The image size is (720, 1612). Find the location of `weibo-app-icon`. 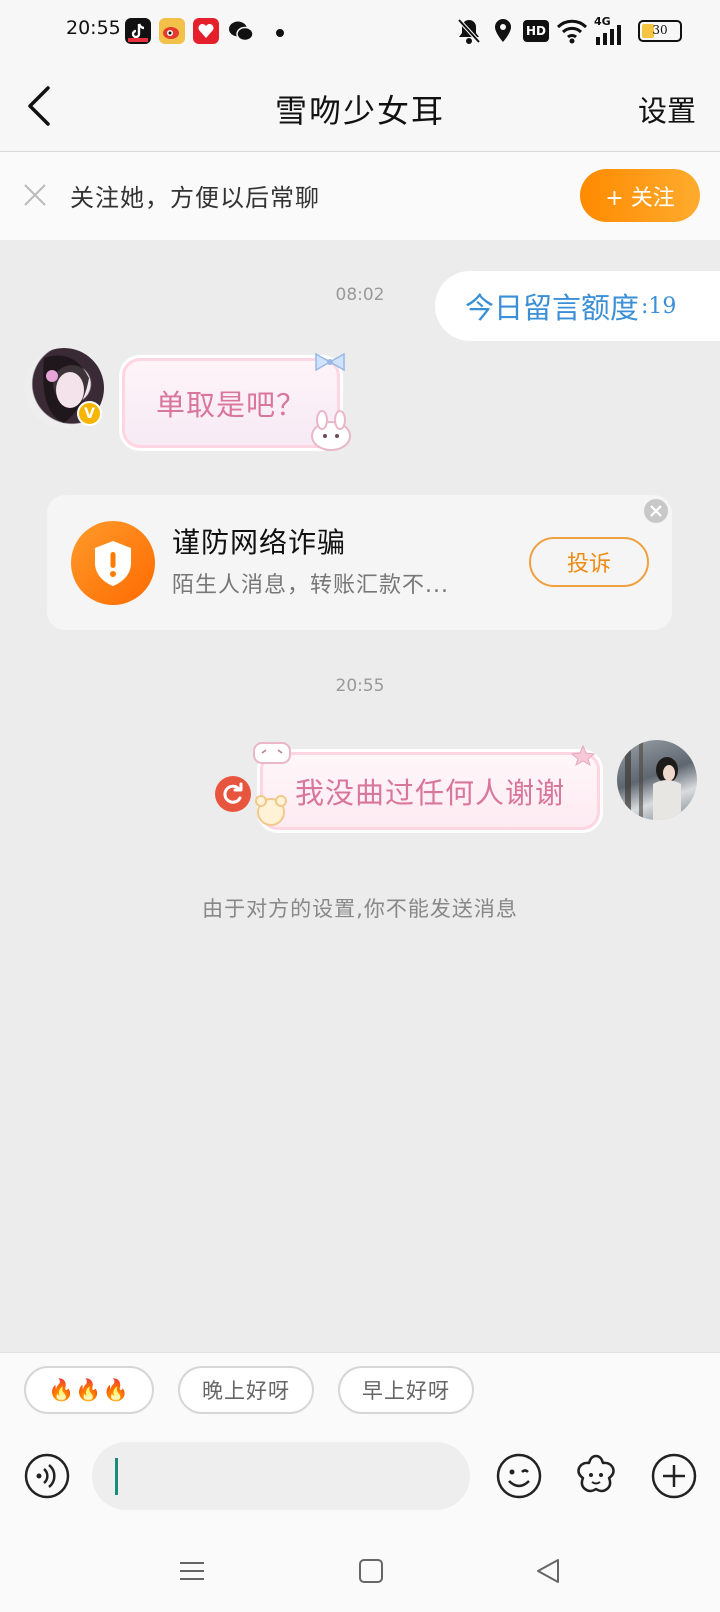

weibo-app-icon is located at coordinates (172, 31).